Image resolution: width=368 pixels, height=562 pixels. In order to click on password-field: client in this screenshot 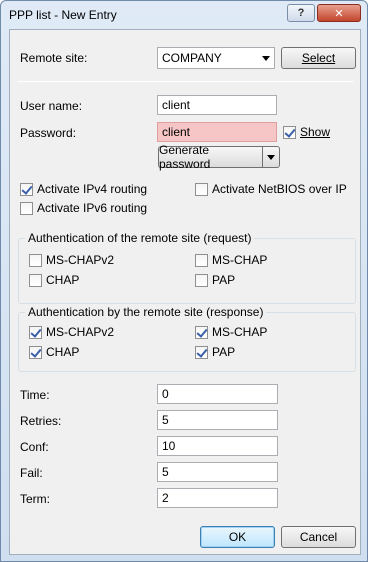, I will do `click(217, 132)`.